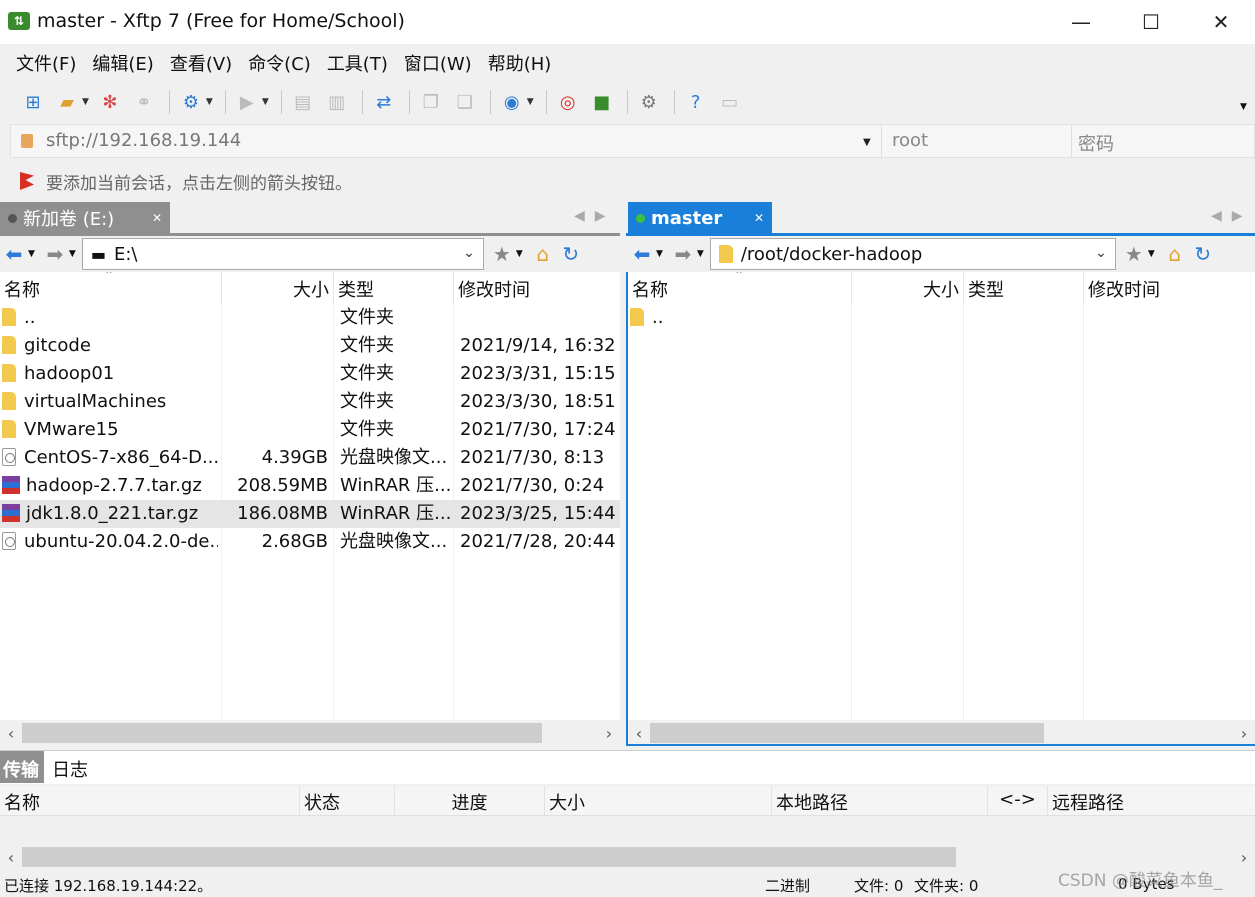  What do you see at coordinates (730, 102) in the screenshot?
I see `chat-icon: ▭` at bounding box center [730, 102].